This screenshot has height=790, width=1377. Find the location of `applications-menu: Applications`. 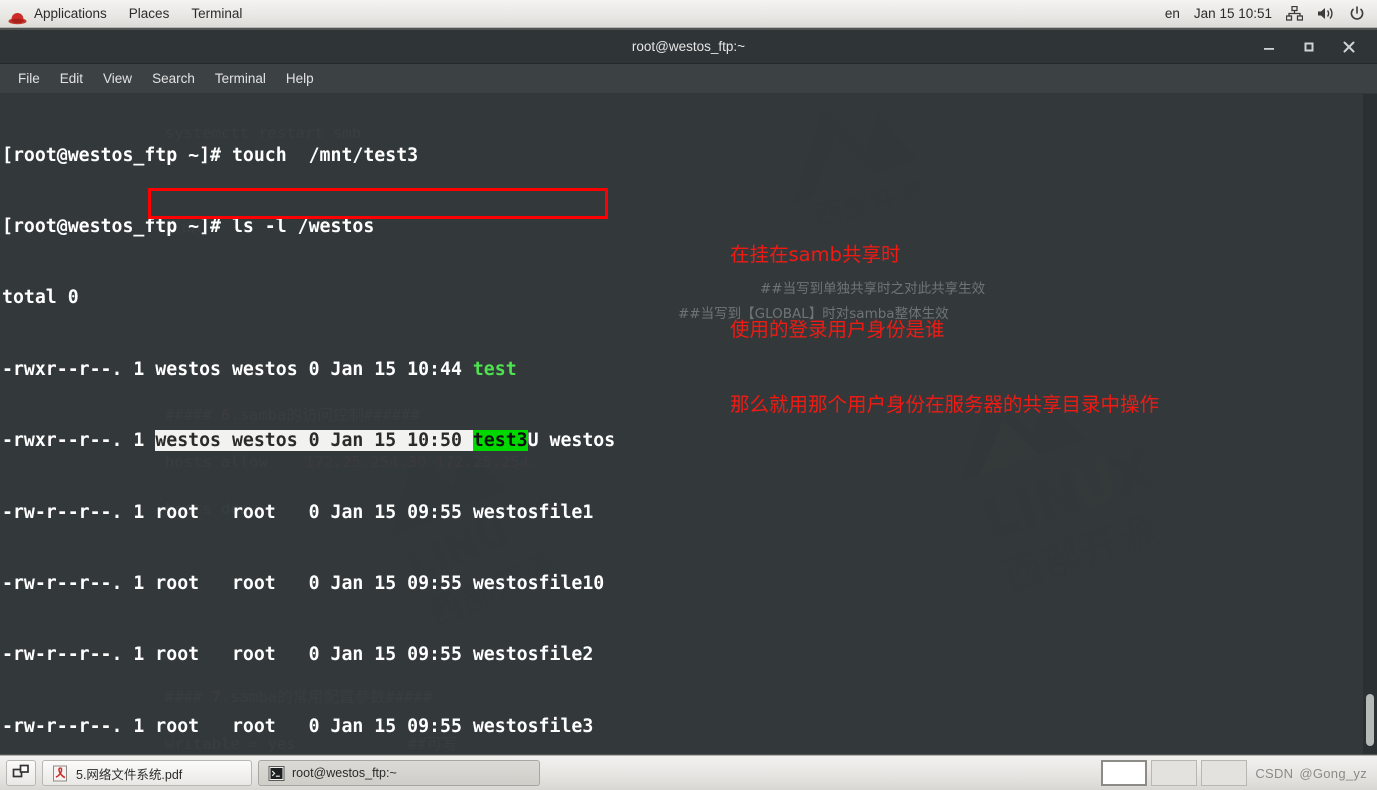

applications-menu: Applications is located at coordinates (59, 13).